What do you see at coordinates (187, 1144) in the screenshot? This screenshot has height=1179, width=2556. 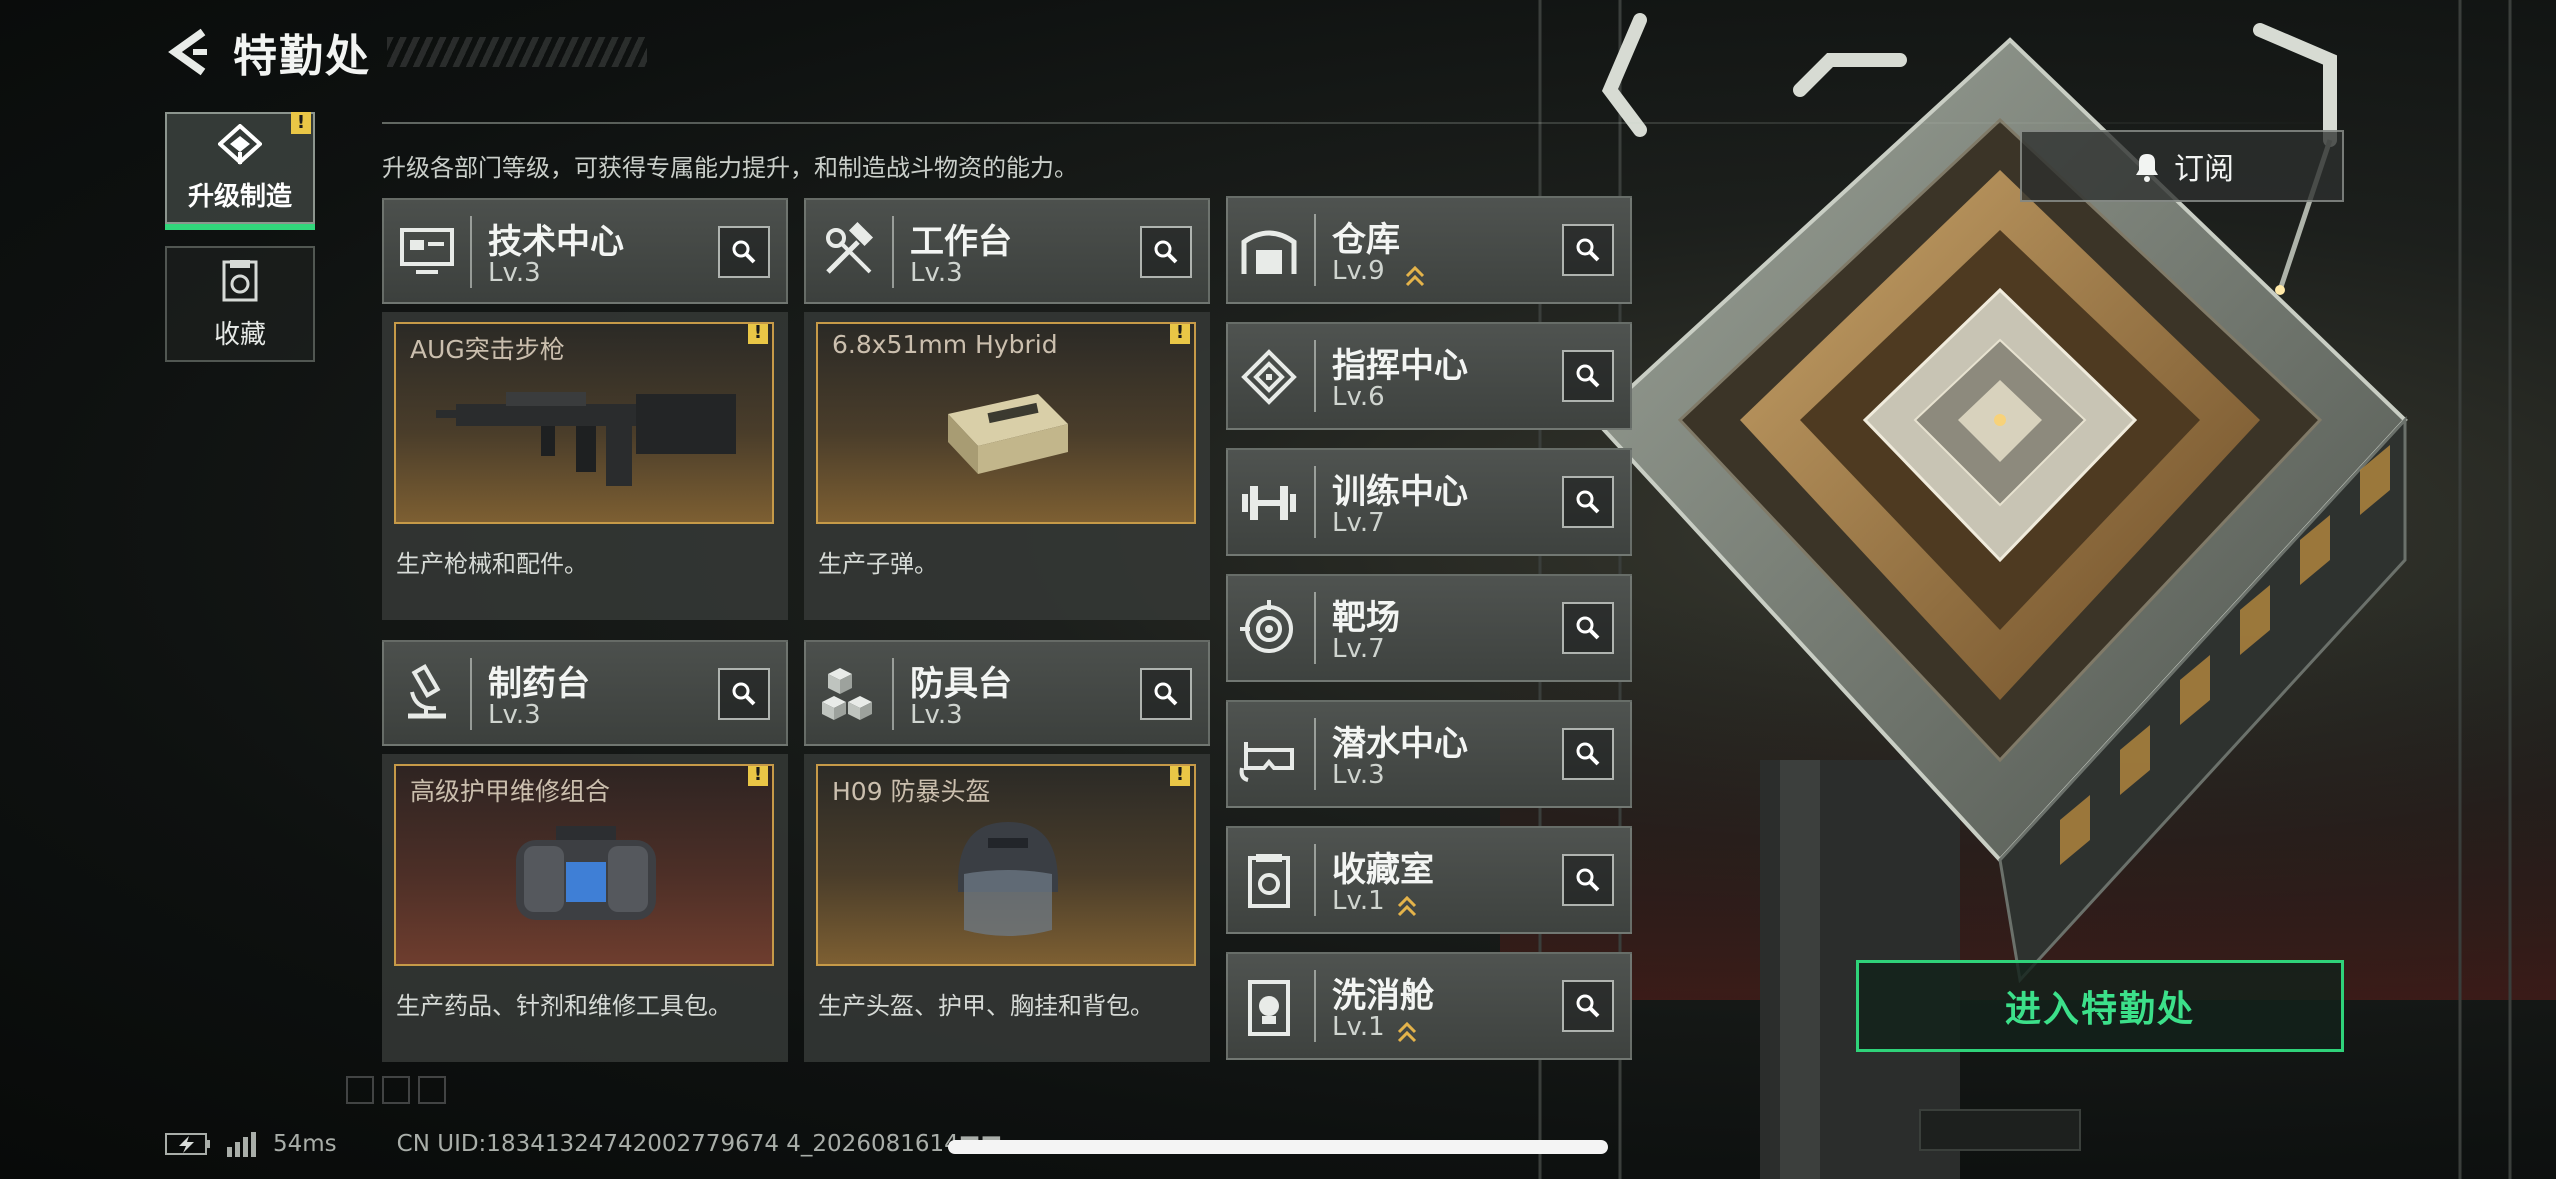 I see `battery-icon` at bounding box center [187, 1144].